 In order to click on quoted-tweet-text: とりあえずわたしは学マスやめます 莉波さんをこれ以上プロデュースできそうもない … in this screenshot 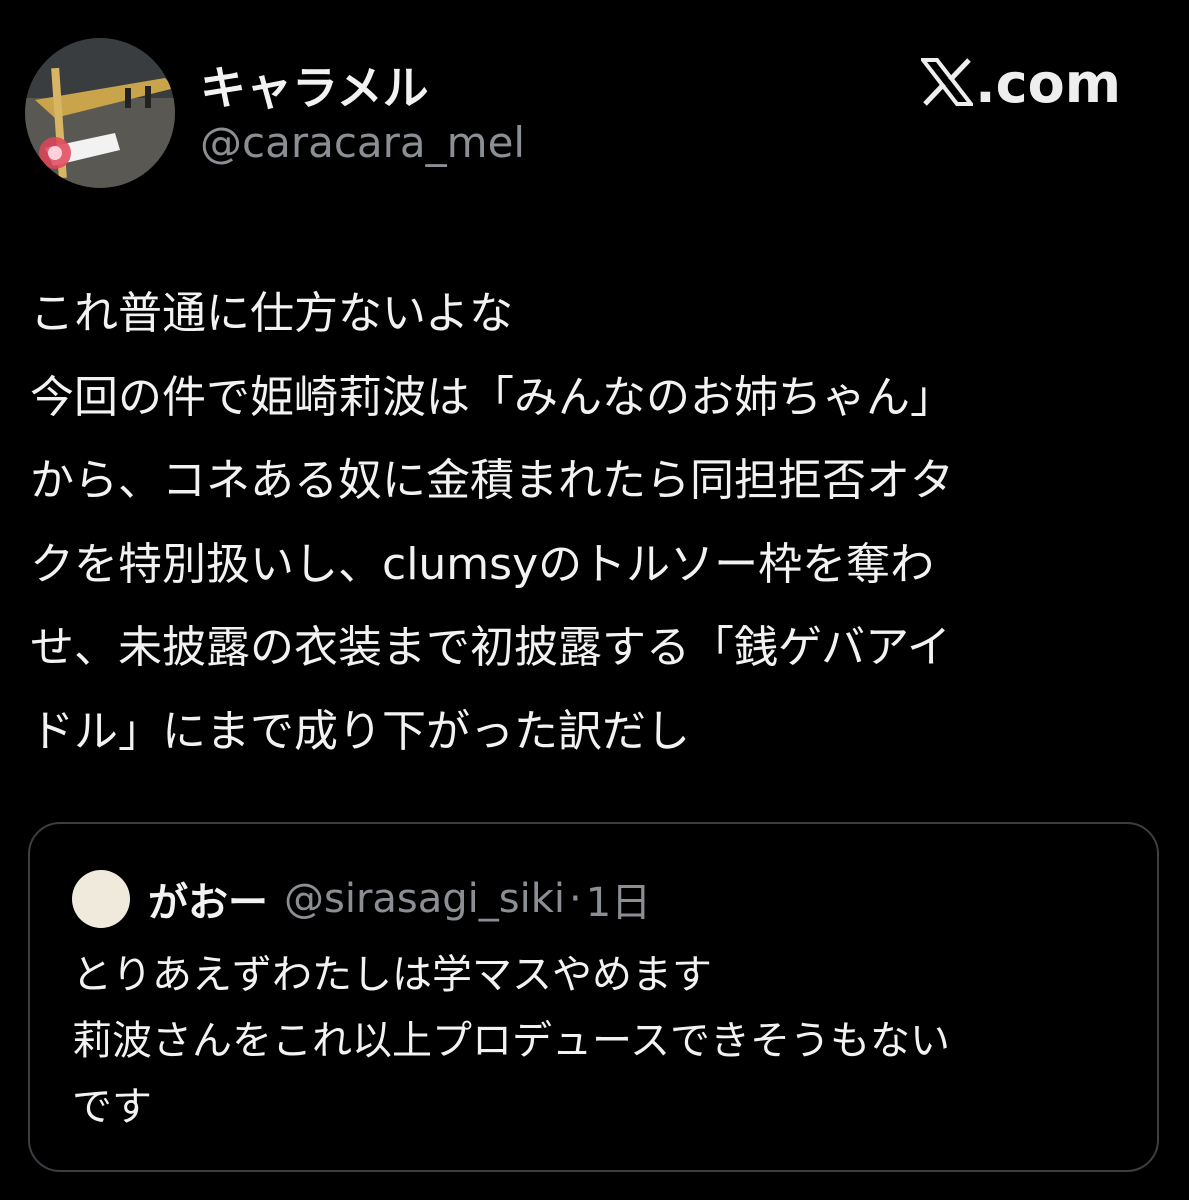, I will do `click(602, 1041)`.